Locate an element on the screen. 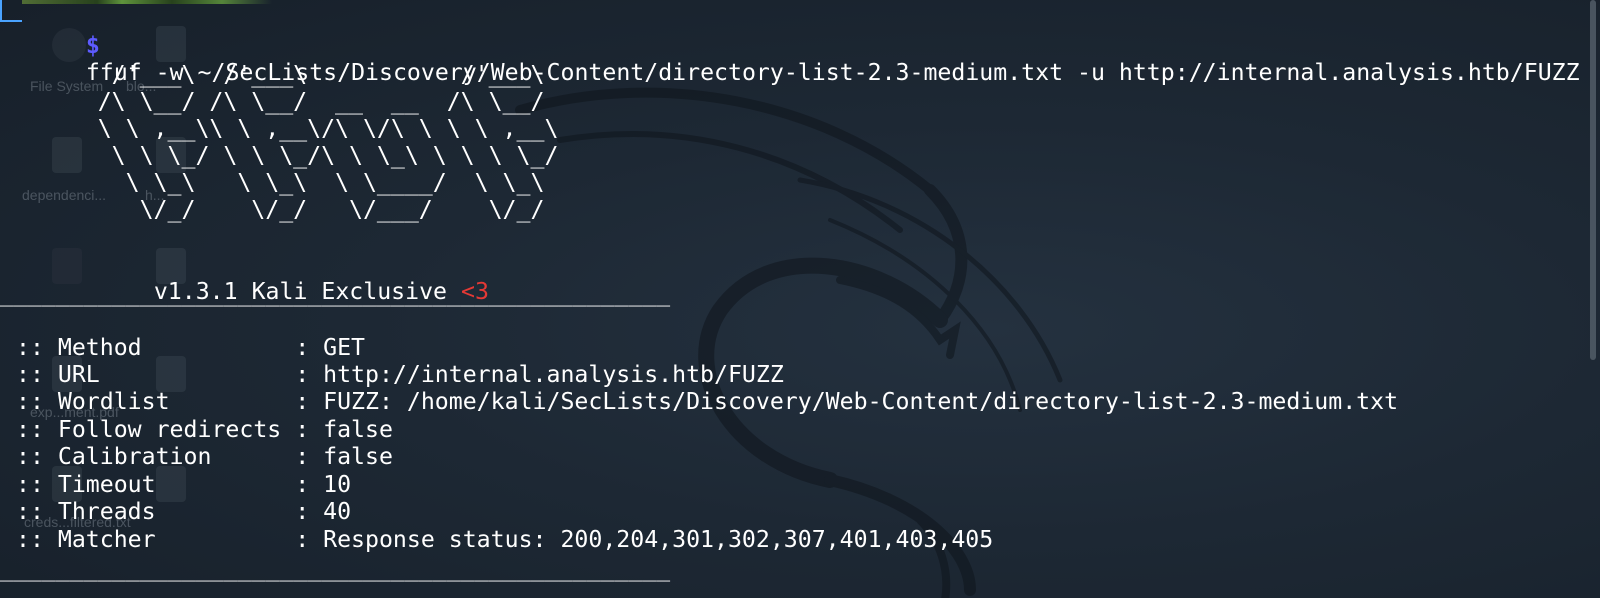 The height and width of the screenshot is (598, 1600). config-row-timeout: :: Timeout : 10 is located at coordinates (183, 484).